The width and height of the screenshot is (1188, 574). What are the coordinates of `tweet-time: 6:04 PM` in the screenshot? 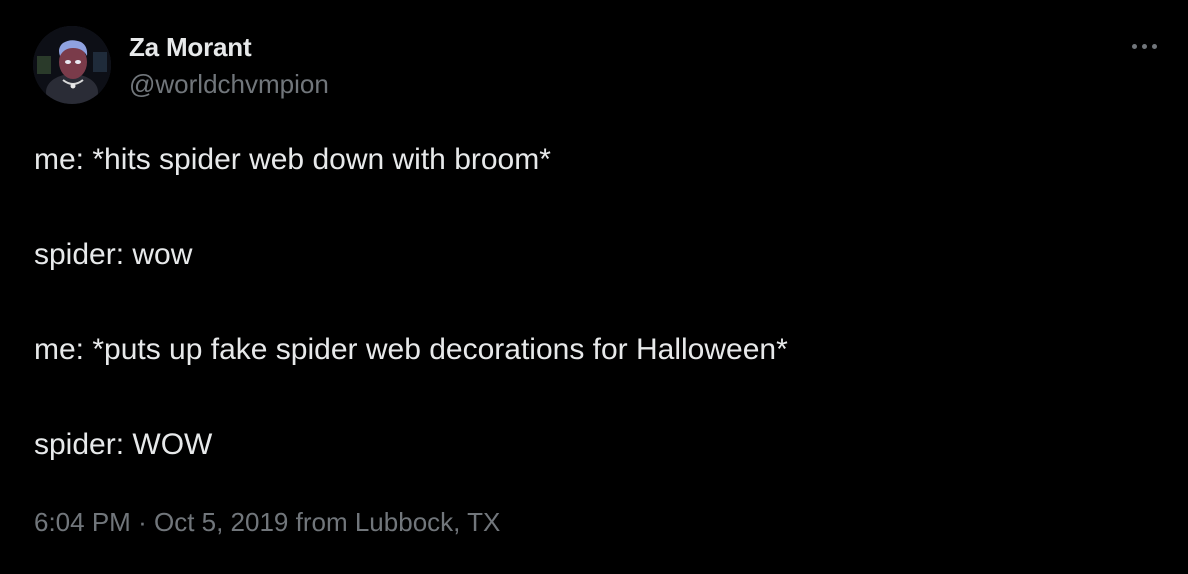 It's located at (82, 522).